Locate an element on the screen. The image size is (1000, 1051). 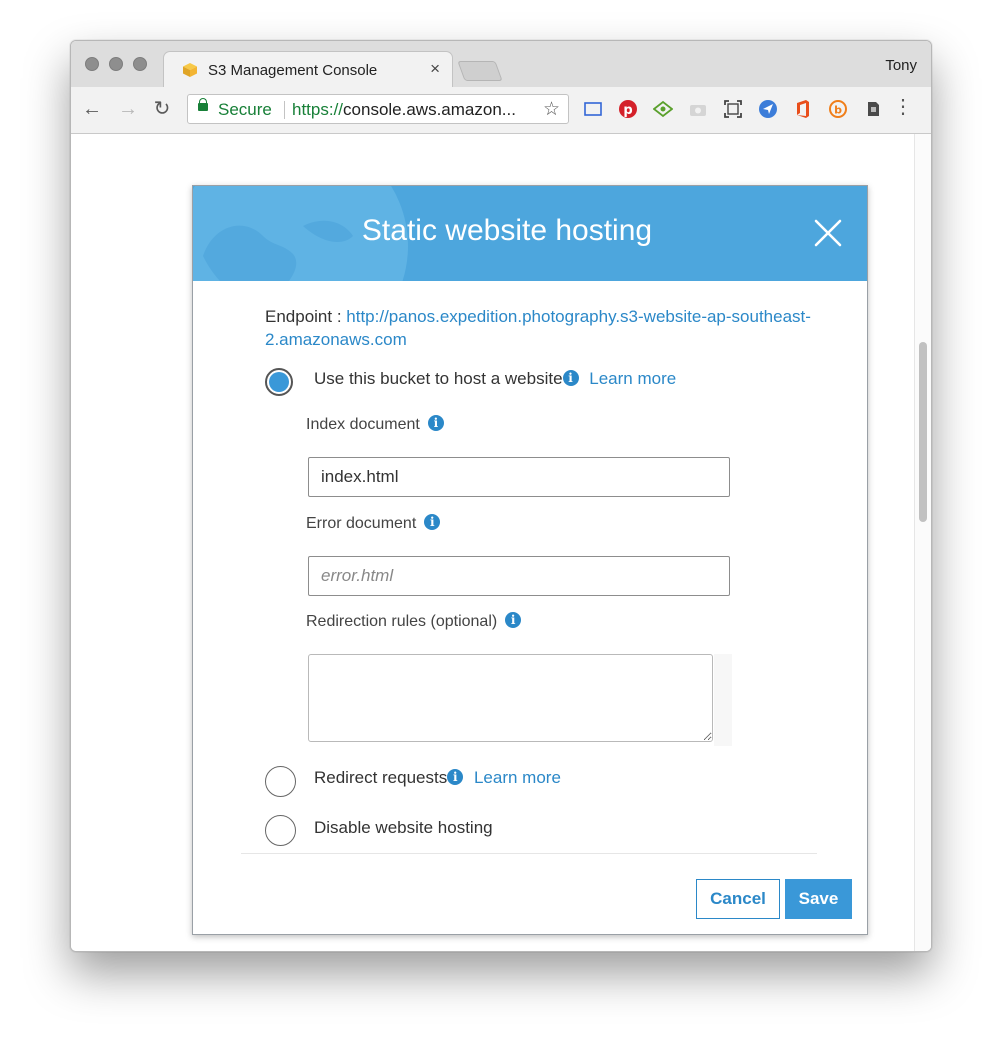
evernote-icon is located at coordinates (873, 109).